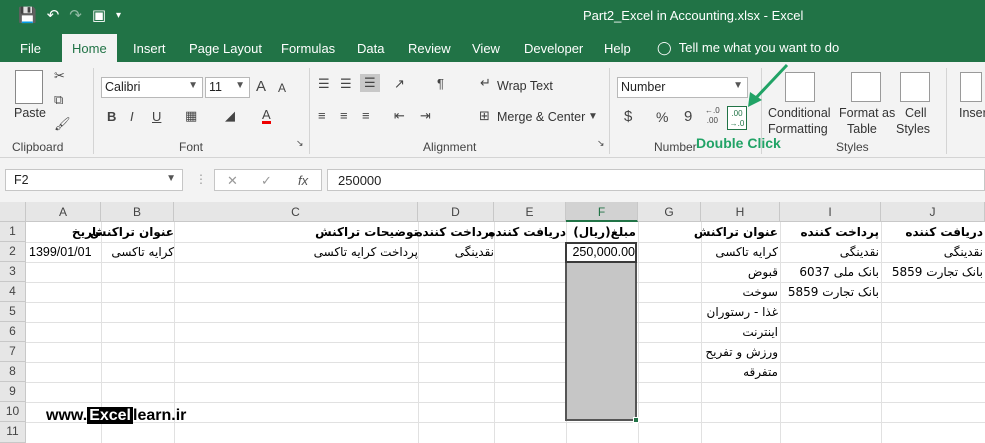 This screenshot has width=985, height=443. I want to click on cancel-icon: ✕, so click(232, 181).